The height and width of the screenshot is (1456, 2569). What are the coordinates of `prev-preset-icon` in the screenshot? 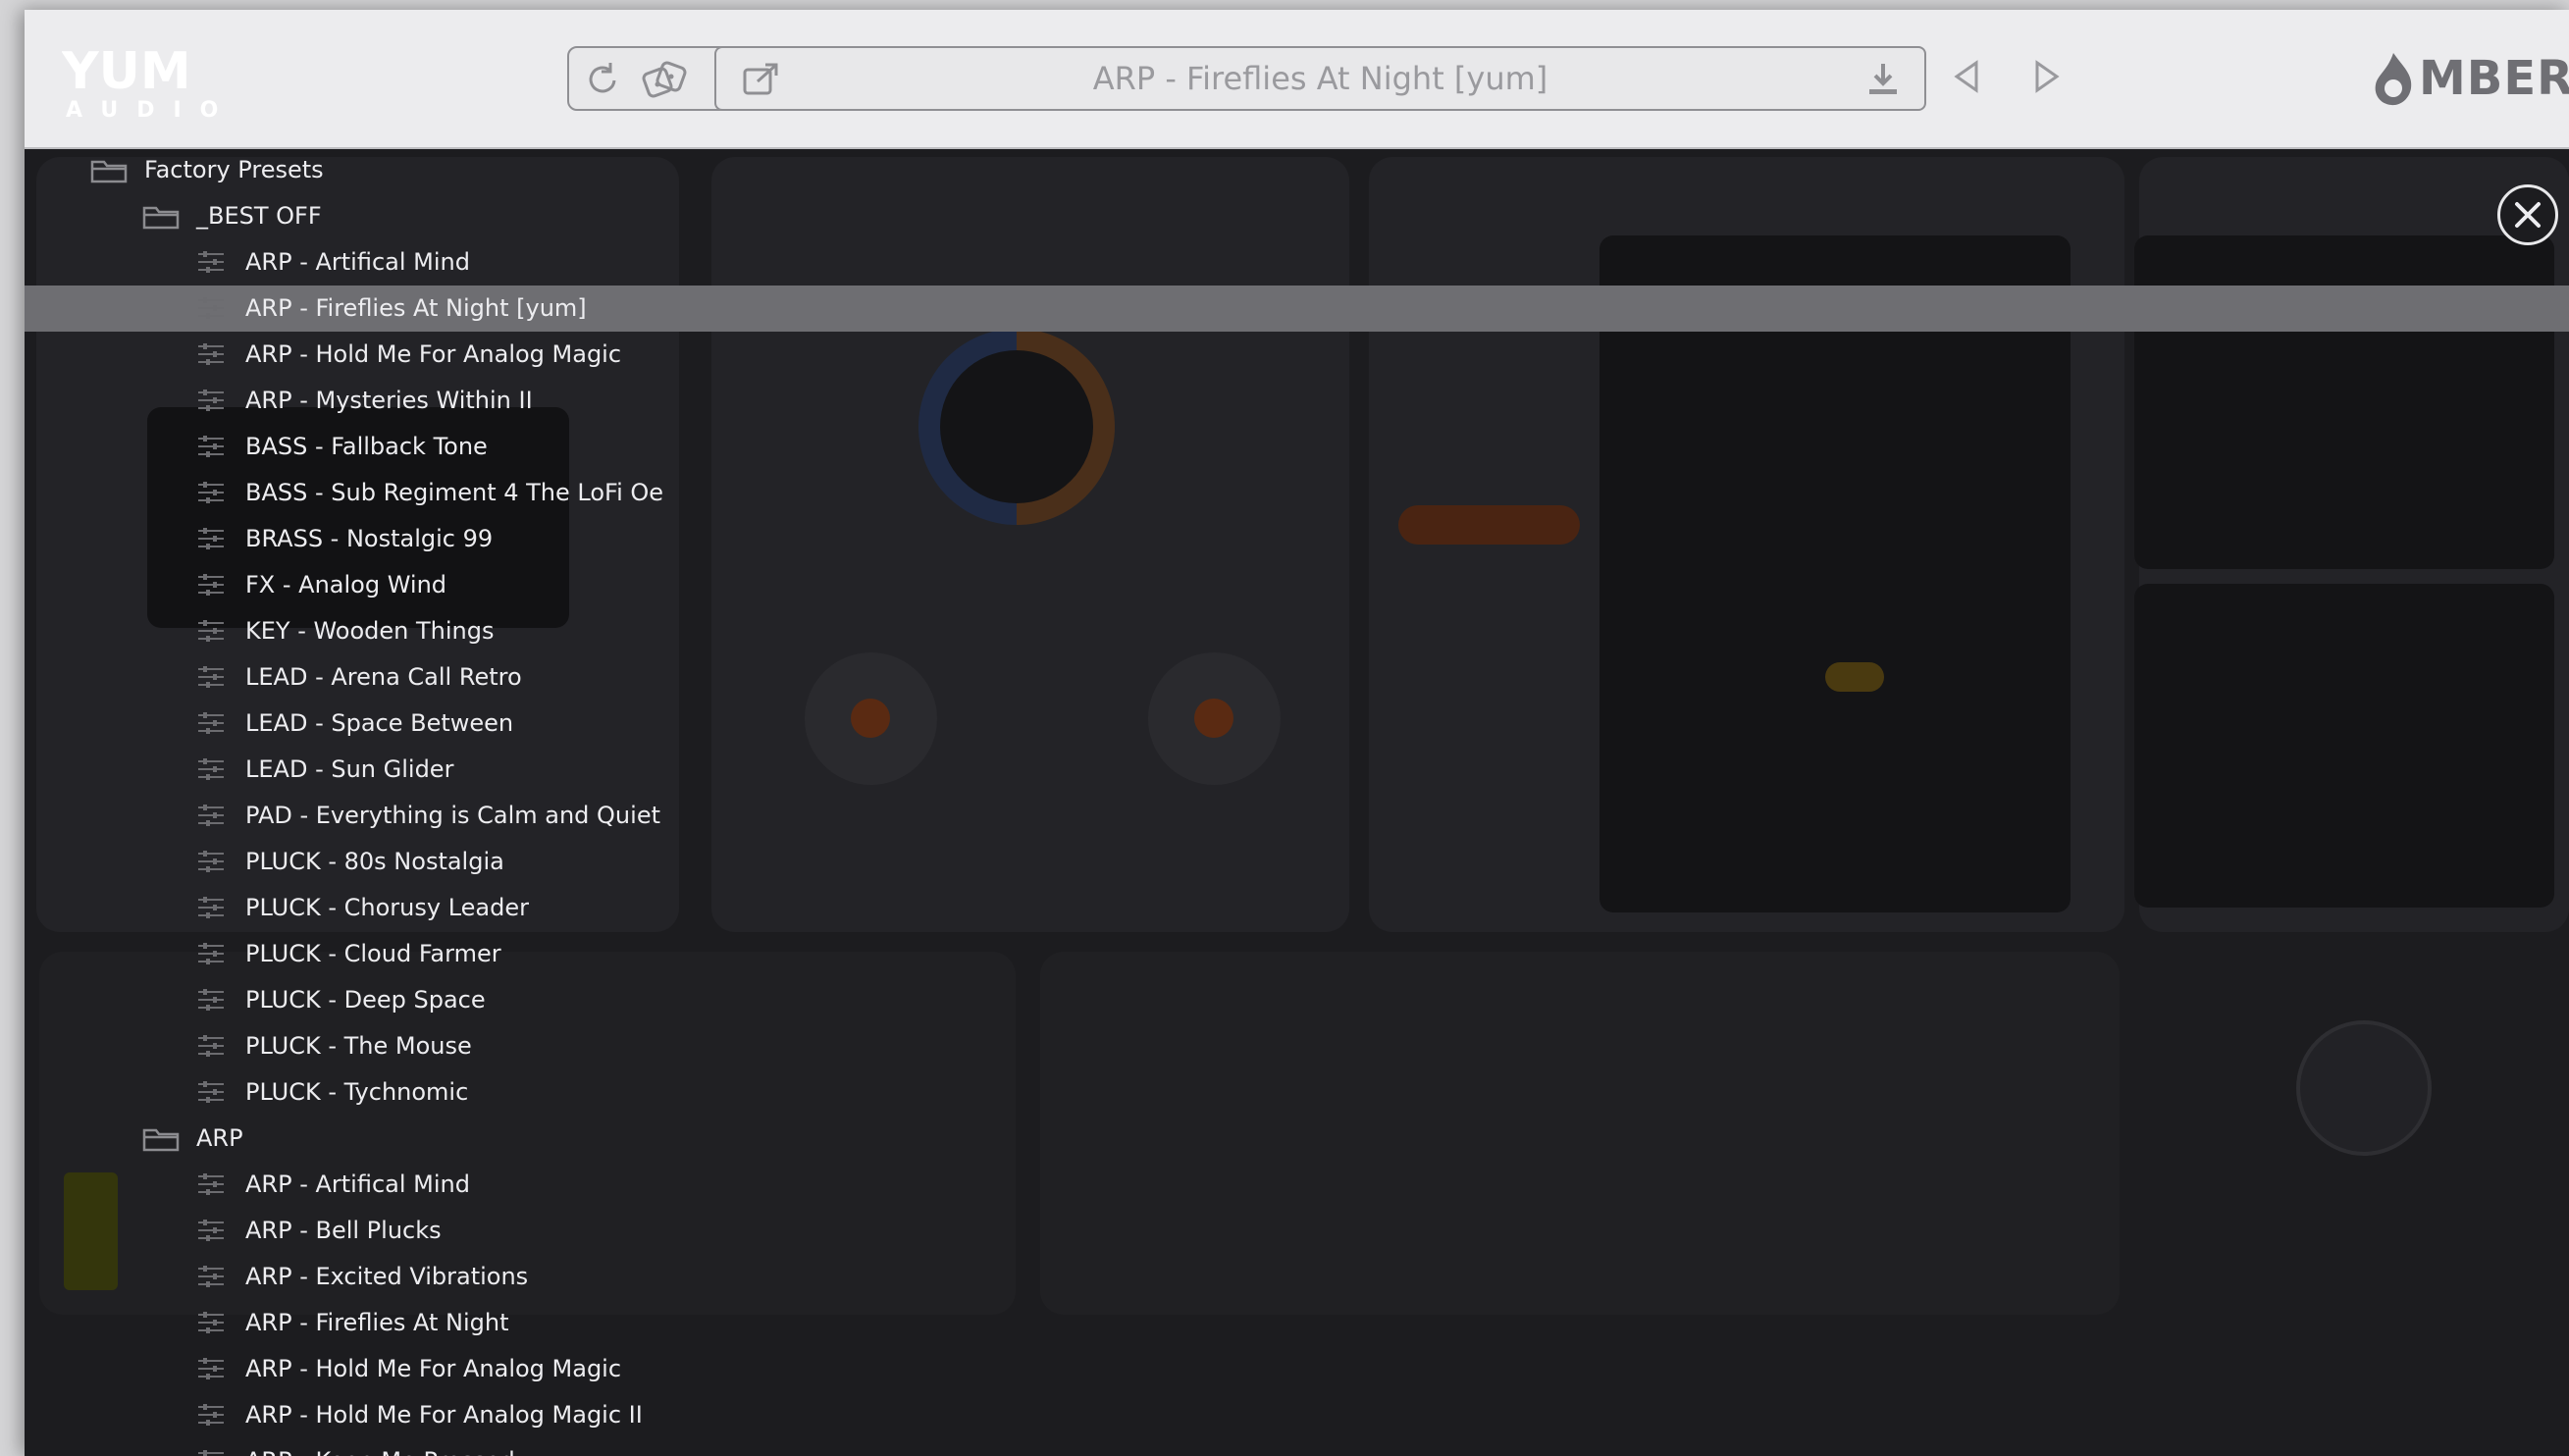 It's located at (1966, 76).